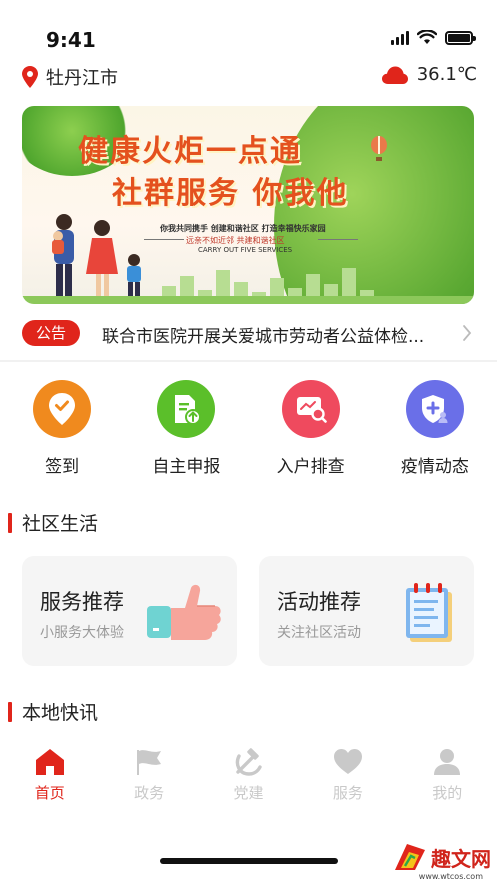  Describe the element at coordinates (190, 151) in the screenshot. I see `banner-title-line1: 健康火炬一点通` at that location.